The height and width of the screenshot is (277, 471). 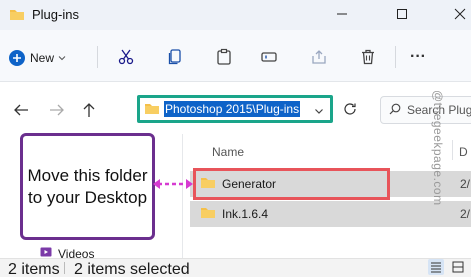 I want to click on watermark: @thegeekpage.com, so click(x=438, y=148).